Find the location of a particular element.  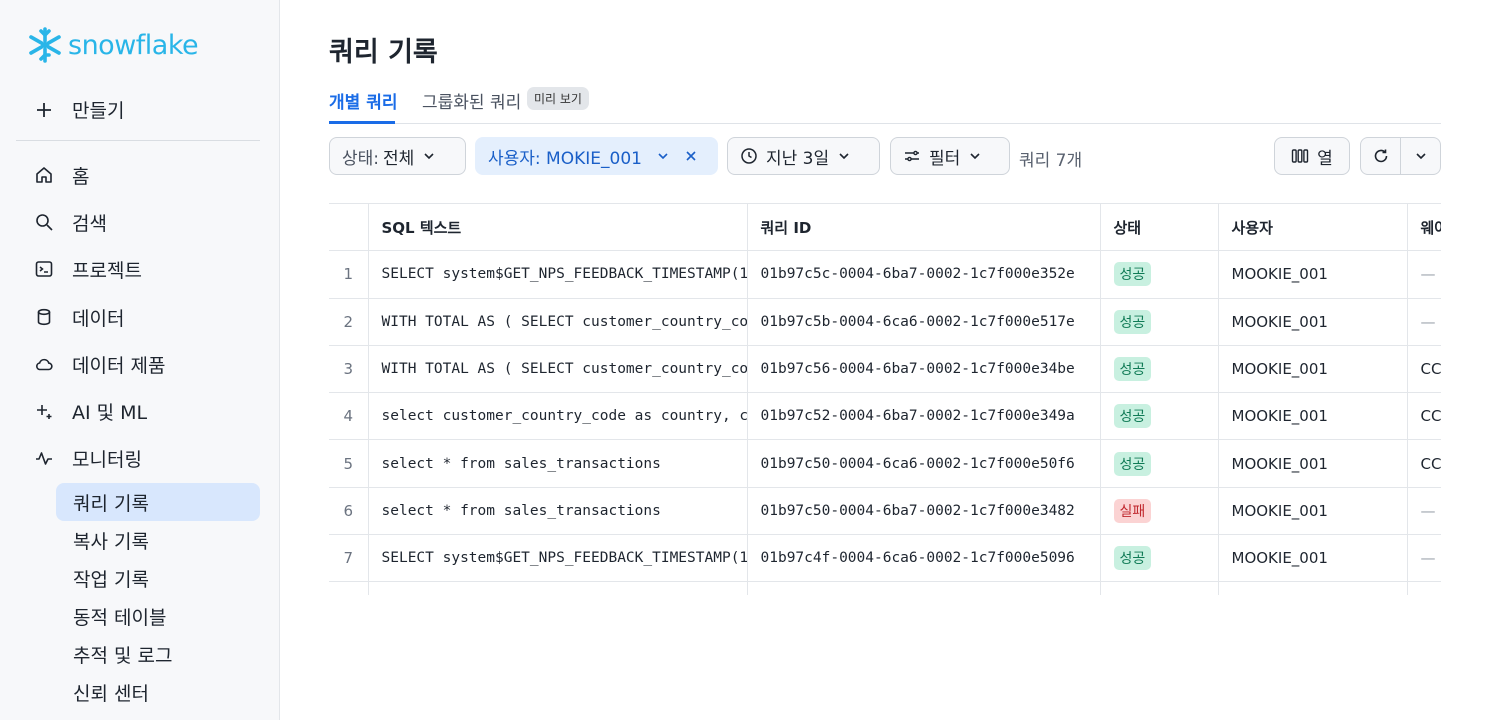

column-header-query-id: 쿼리 ID is located at coordinates (924, 227).